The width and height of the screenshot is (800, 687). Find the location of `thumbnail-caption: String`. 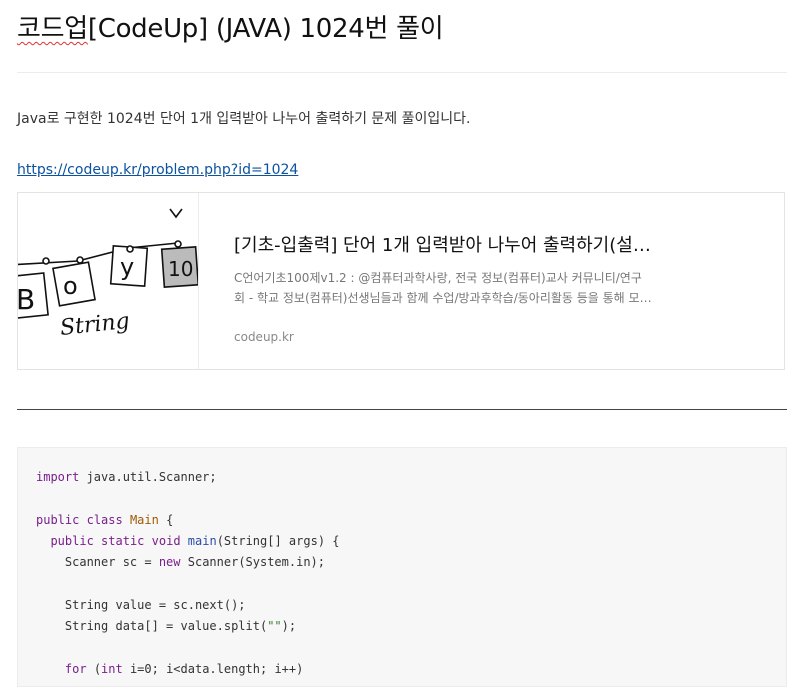

thumbnail-caption: String is located at coordinates (95, 325).